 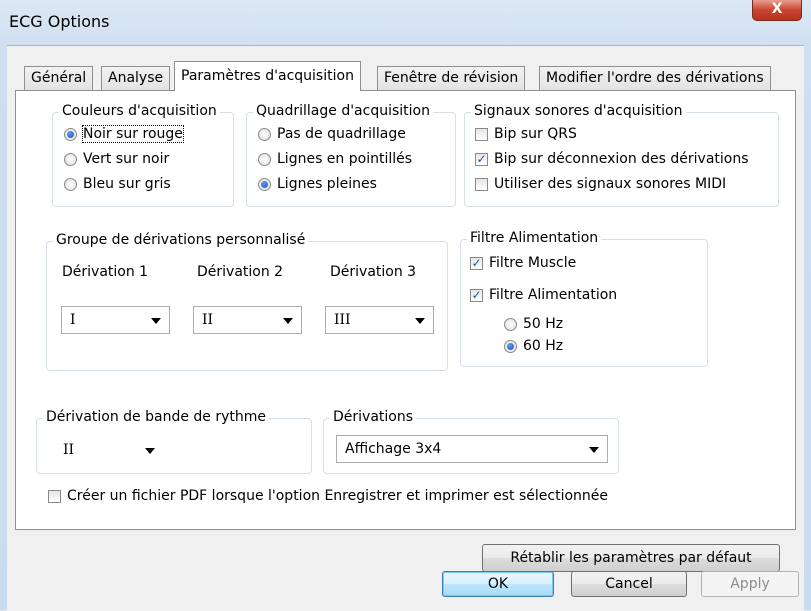 What do you see at coordinates (174, 441) in the screenshot?
I see `rhythm-strip-lead-group: Dérivation de bande de rythme II` at bounding box center [174, 441].